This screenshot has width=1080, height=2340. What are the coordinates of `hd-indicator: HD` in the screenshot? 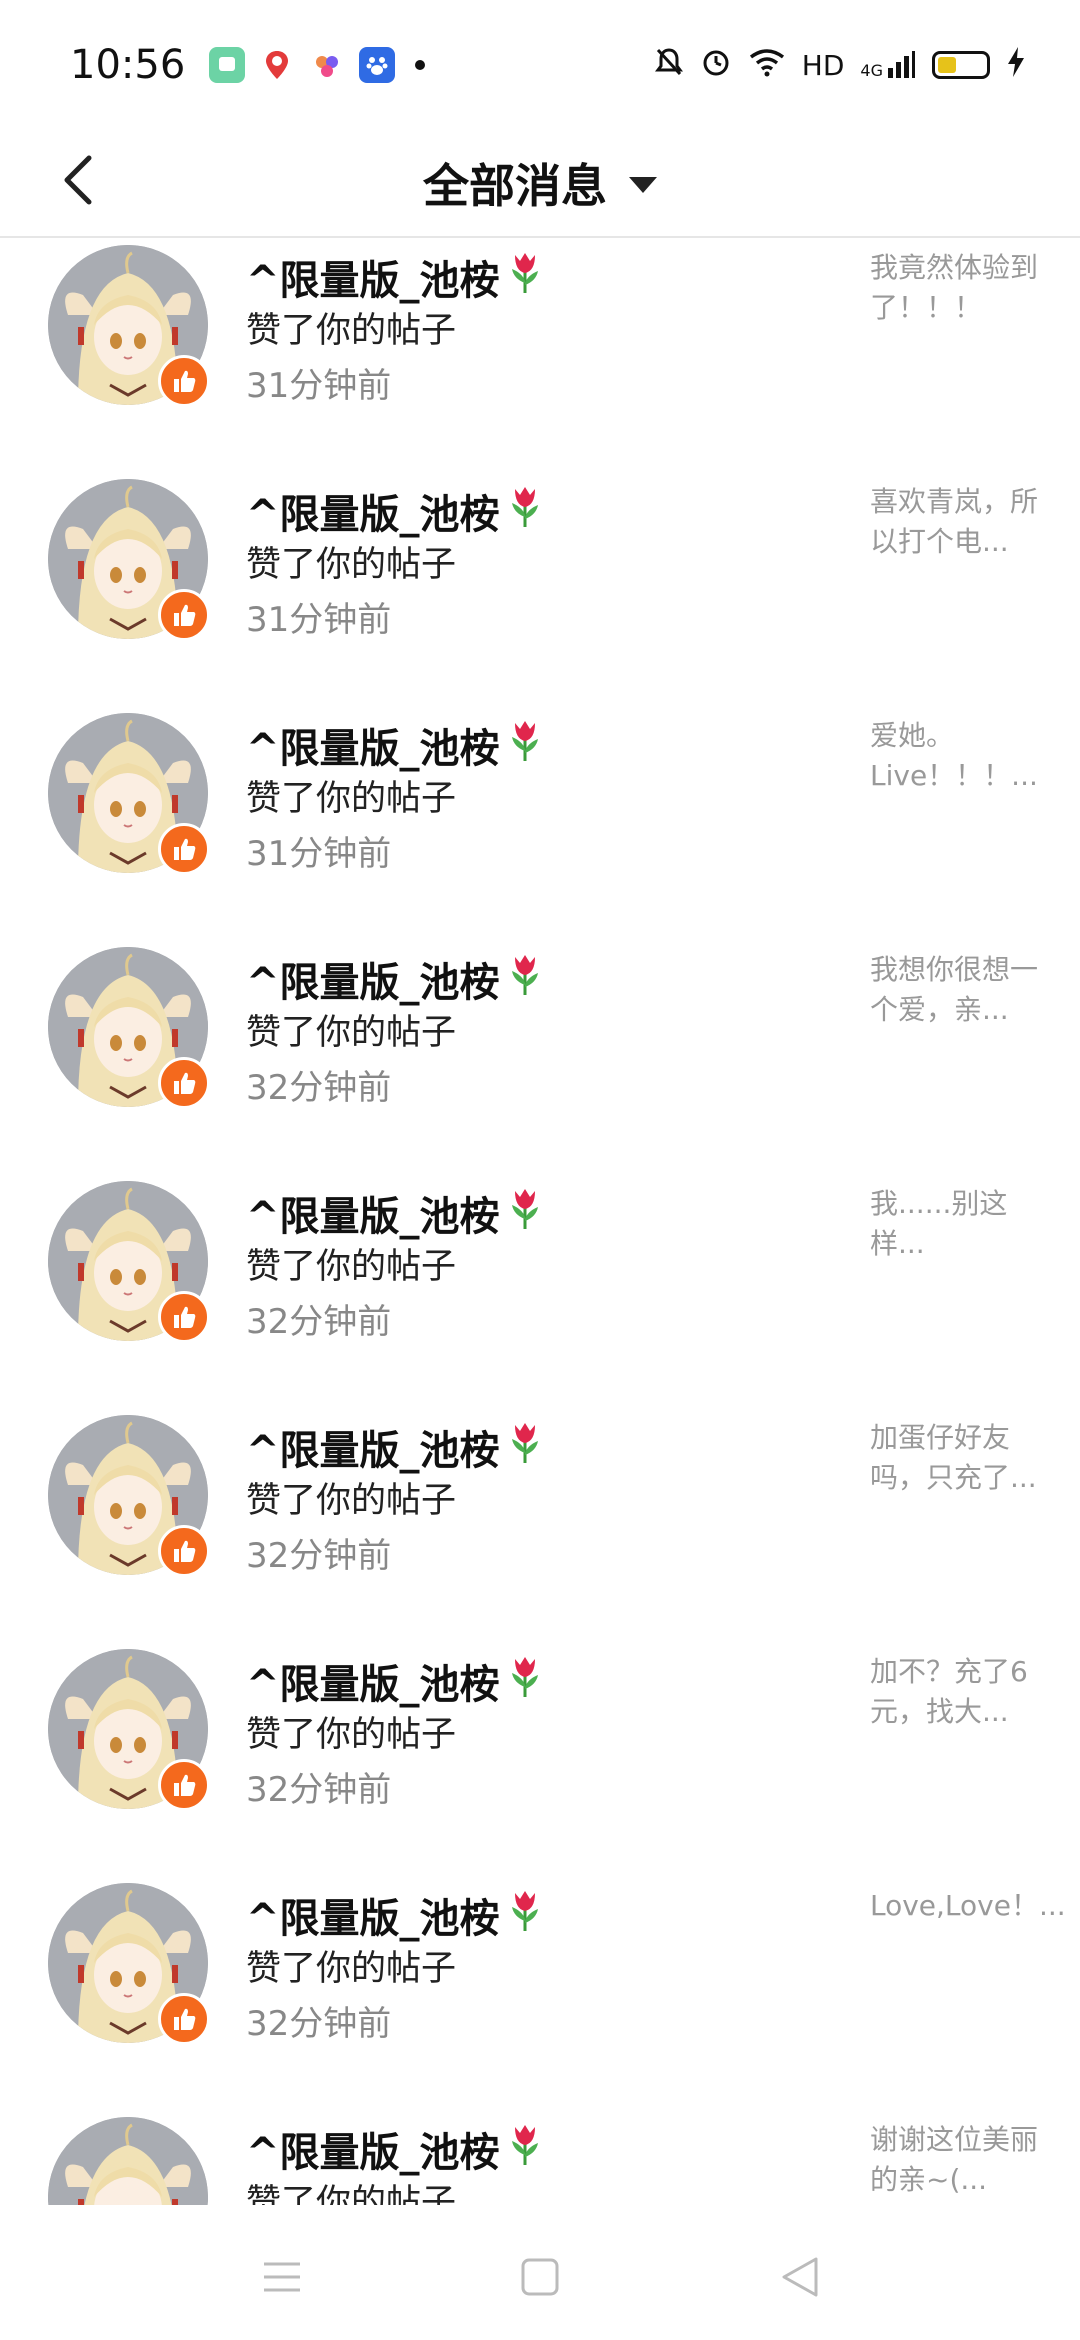 It's located at (823, 65).